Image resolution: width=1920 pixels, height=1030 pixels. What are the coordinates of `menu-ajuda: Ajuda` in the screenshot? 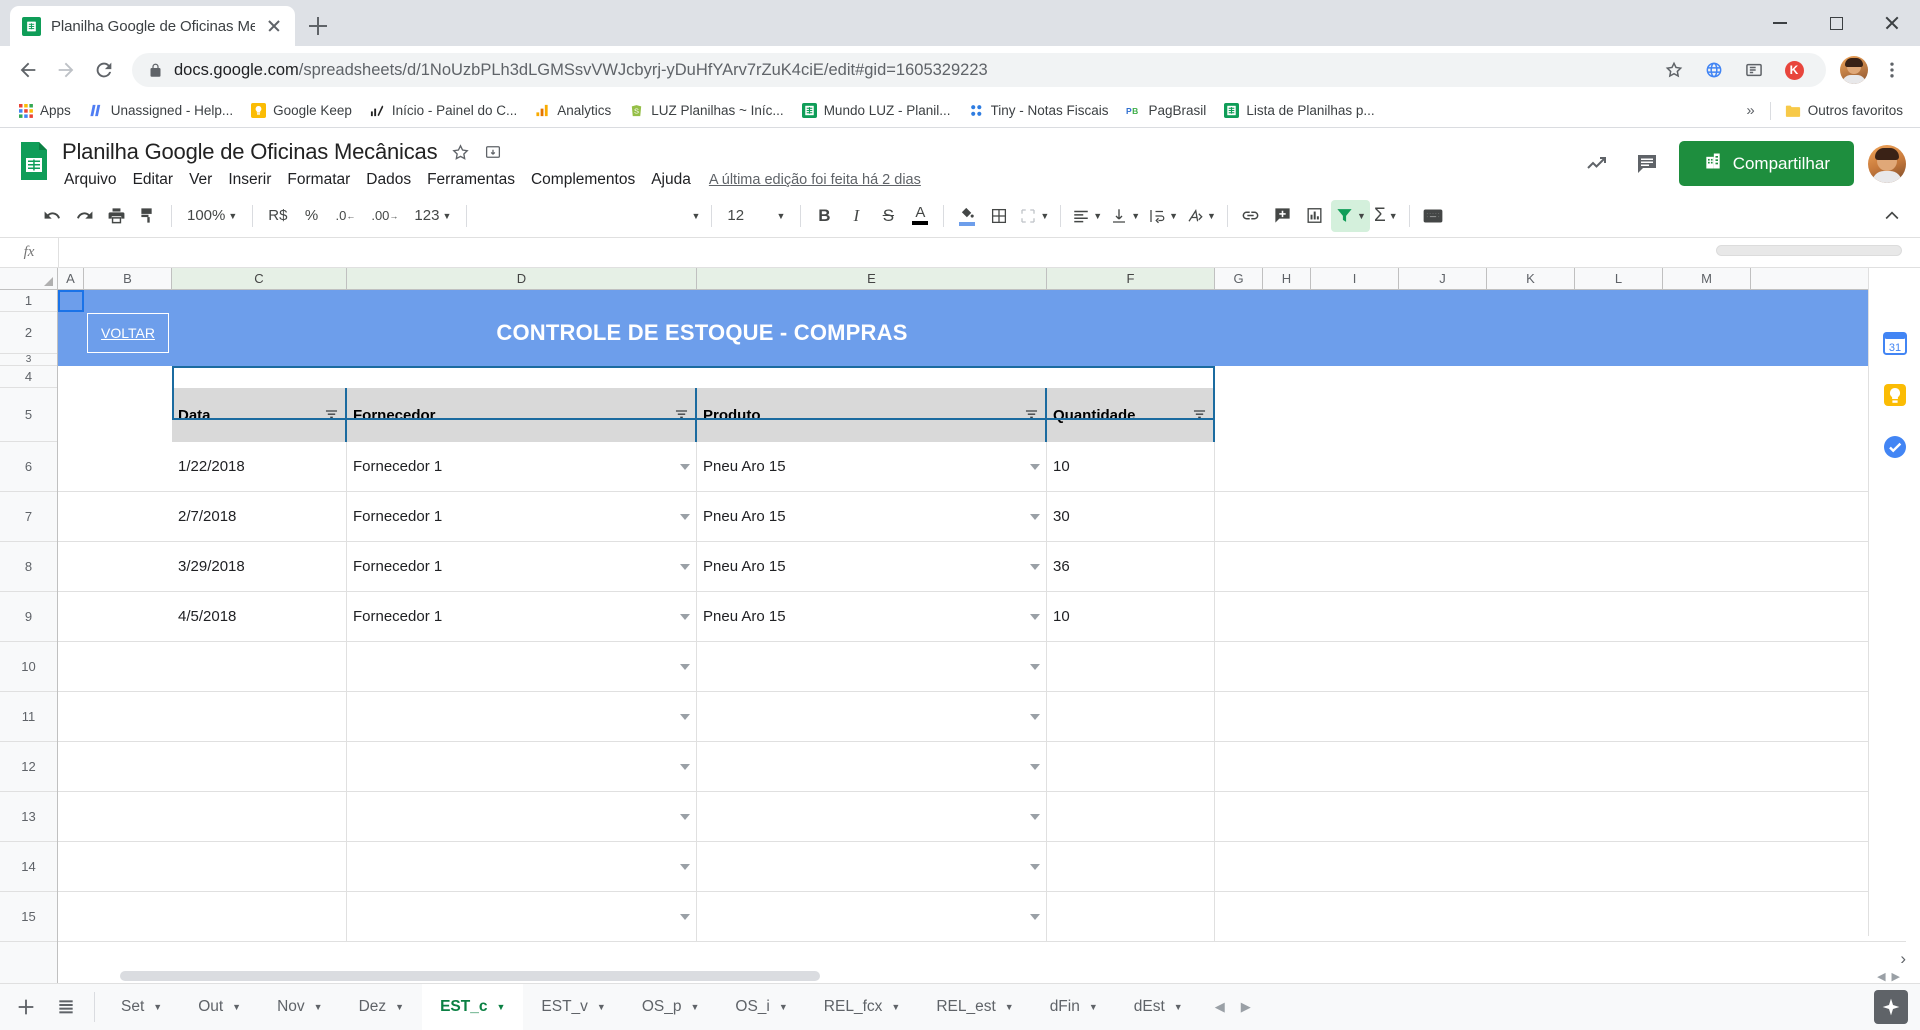 It's located at (671, 180).